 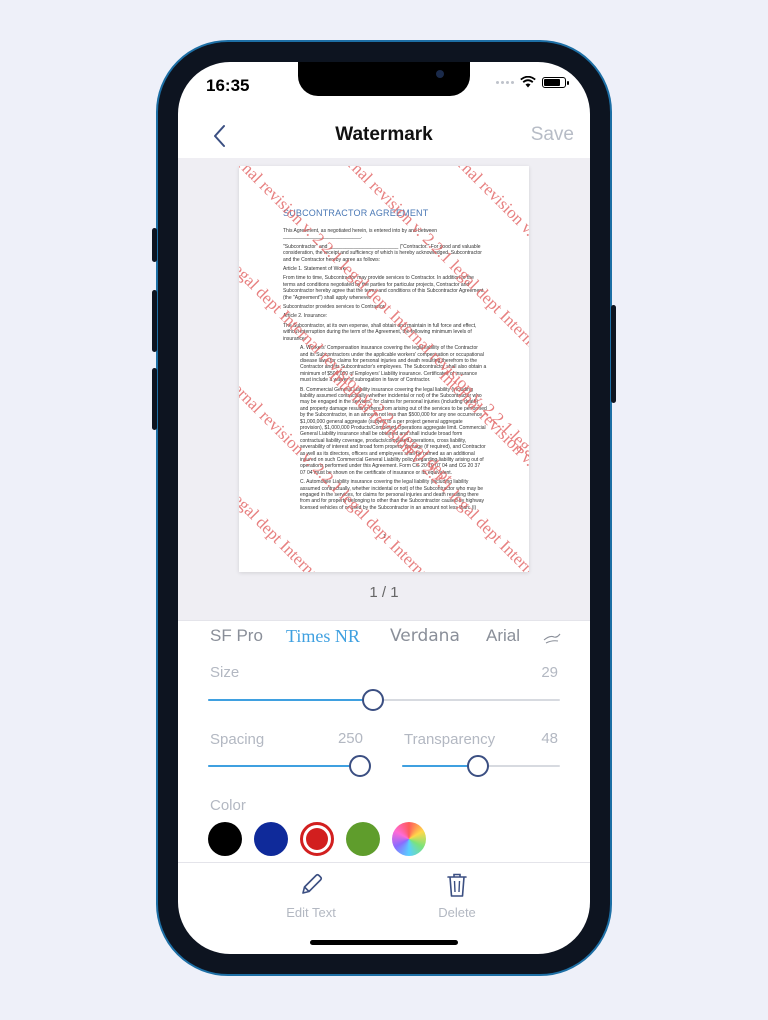 What do you see at coordinates (409, 839) in the screenshot?
I see `color-swatch-custom` at bounding box center [409, 839].